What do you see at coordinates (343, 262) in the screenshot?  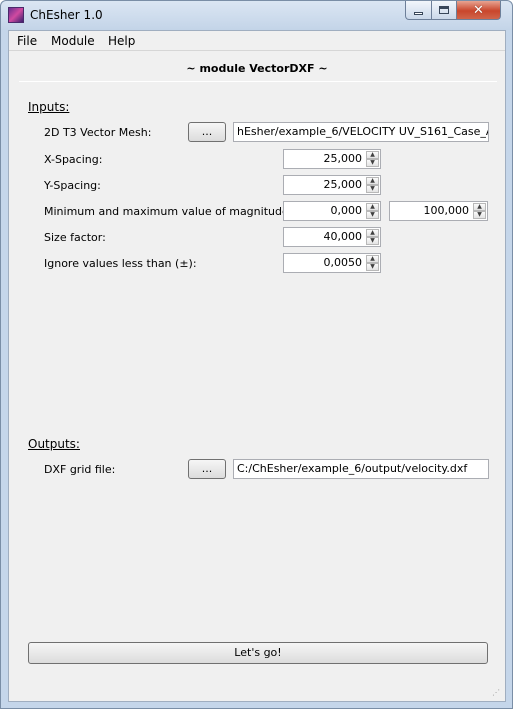 I see `ignore-value: 0,0050` at bounding box center [343, 262].